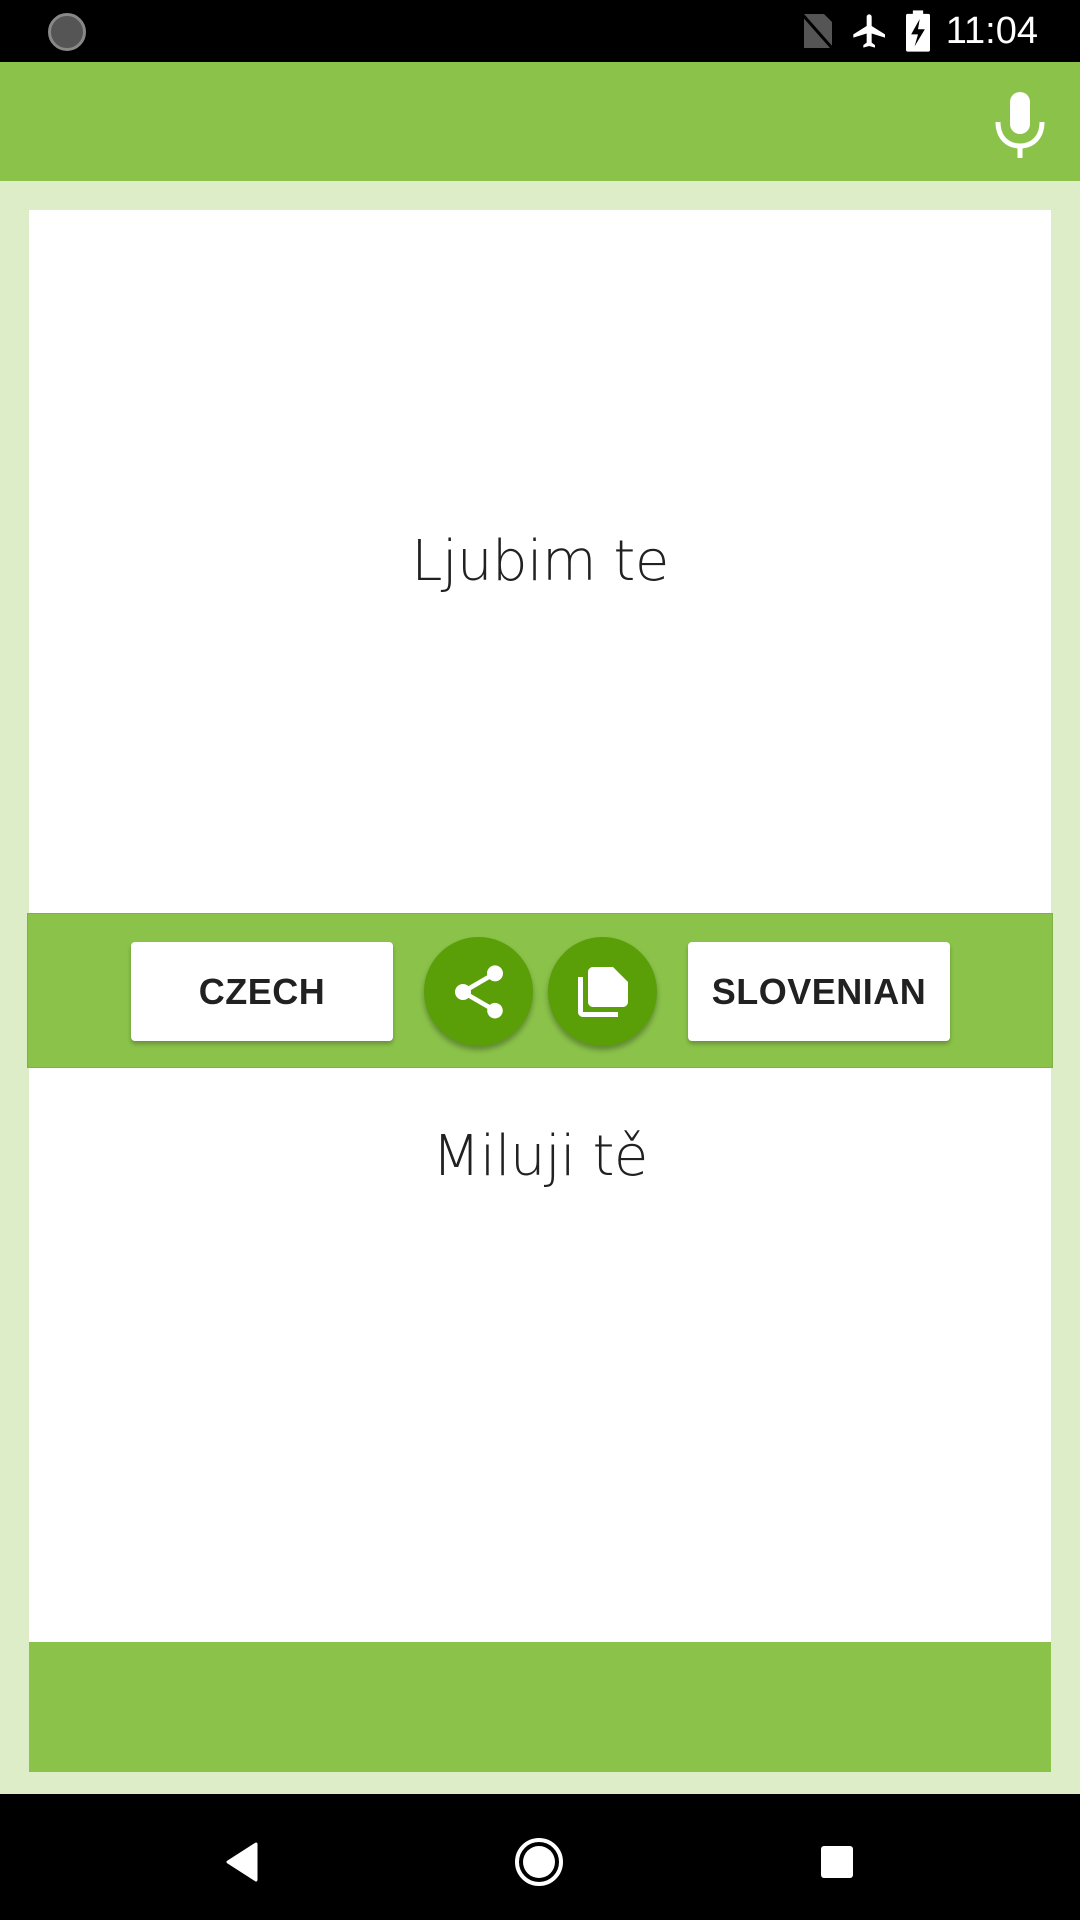 The height and width of the screenshot is (1920, 1080). I want to click on back-button, so click(242, 1862).